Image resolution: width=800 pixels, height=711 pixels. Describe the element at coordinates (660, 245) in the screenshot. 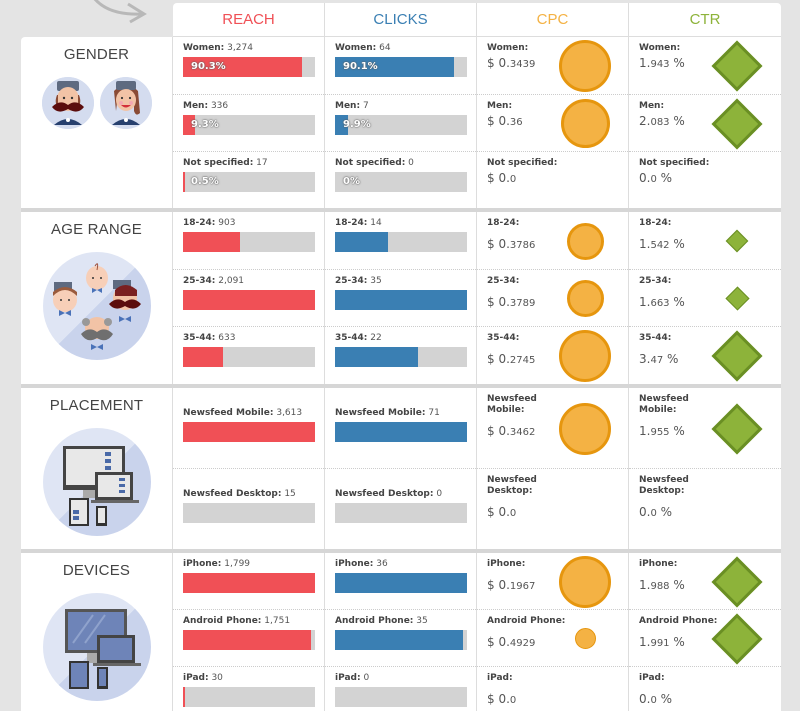

I see `ctr-decimals: 542` at that location.